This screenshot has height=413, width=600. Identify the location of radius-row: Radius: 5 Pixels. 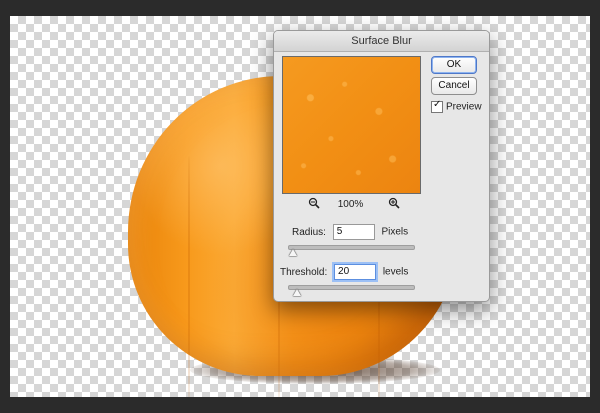
(350, 232).